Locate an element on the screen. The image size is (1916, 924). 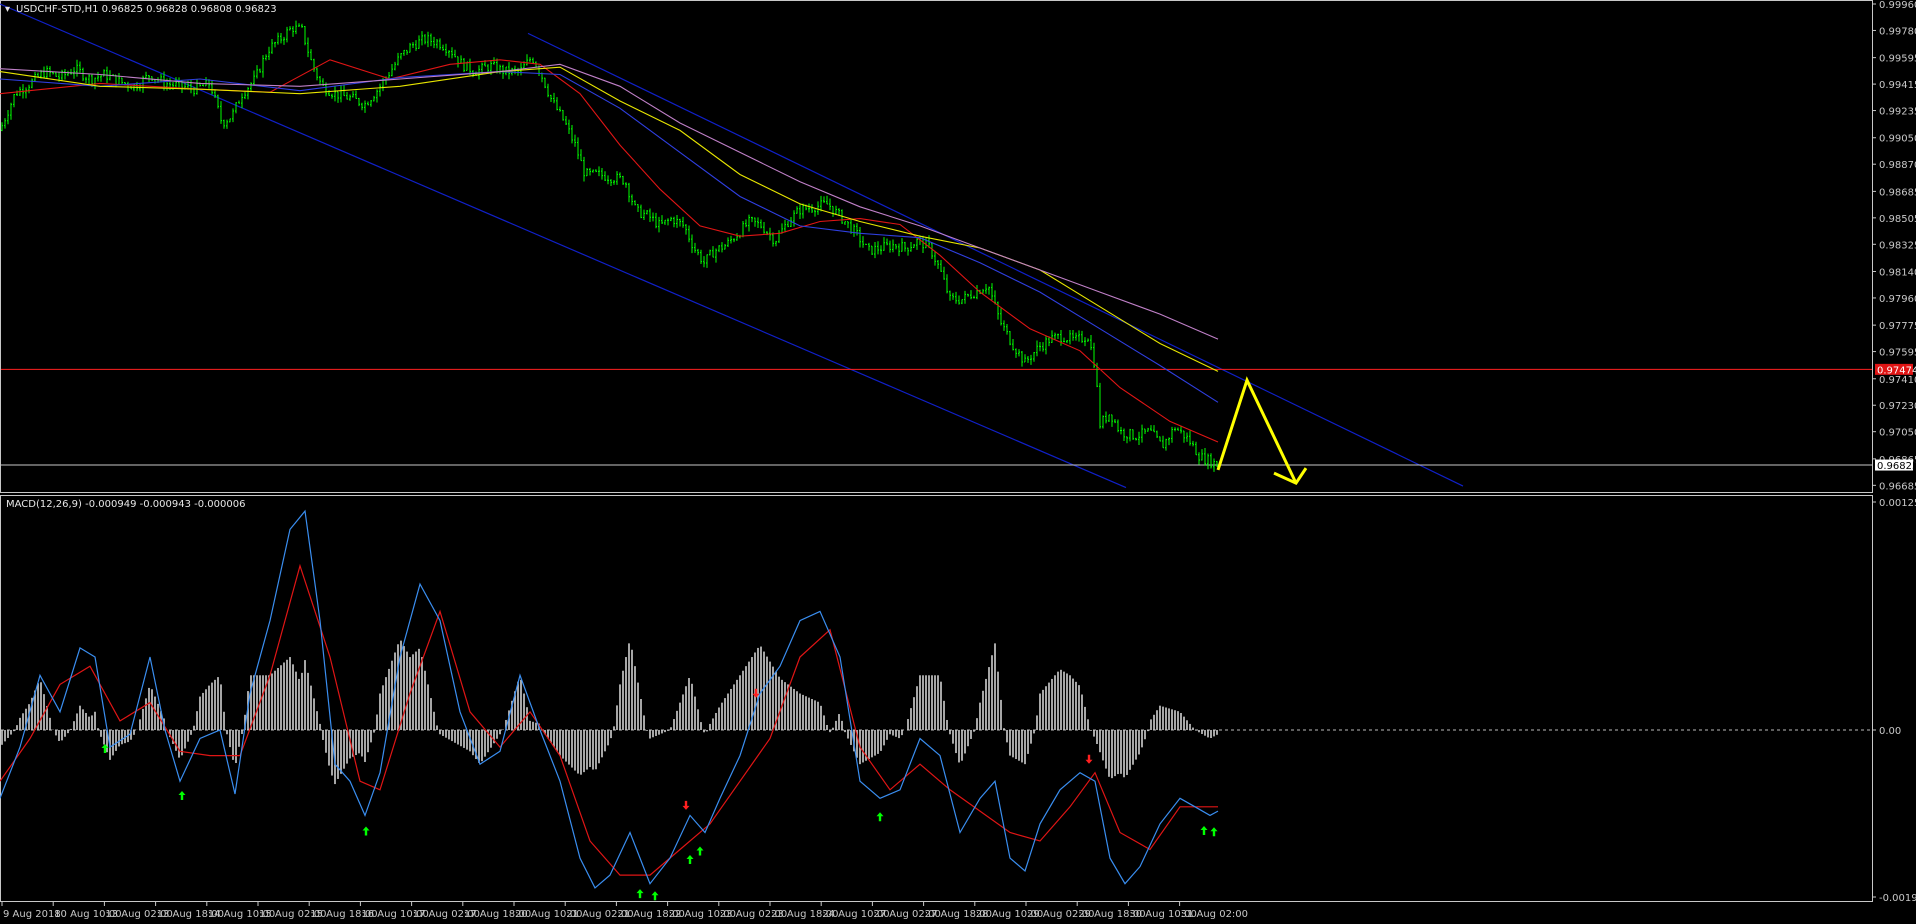
current-price-tag: 0.96823 is located at coordinates (1895, 465).